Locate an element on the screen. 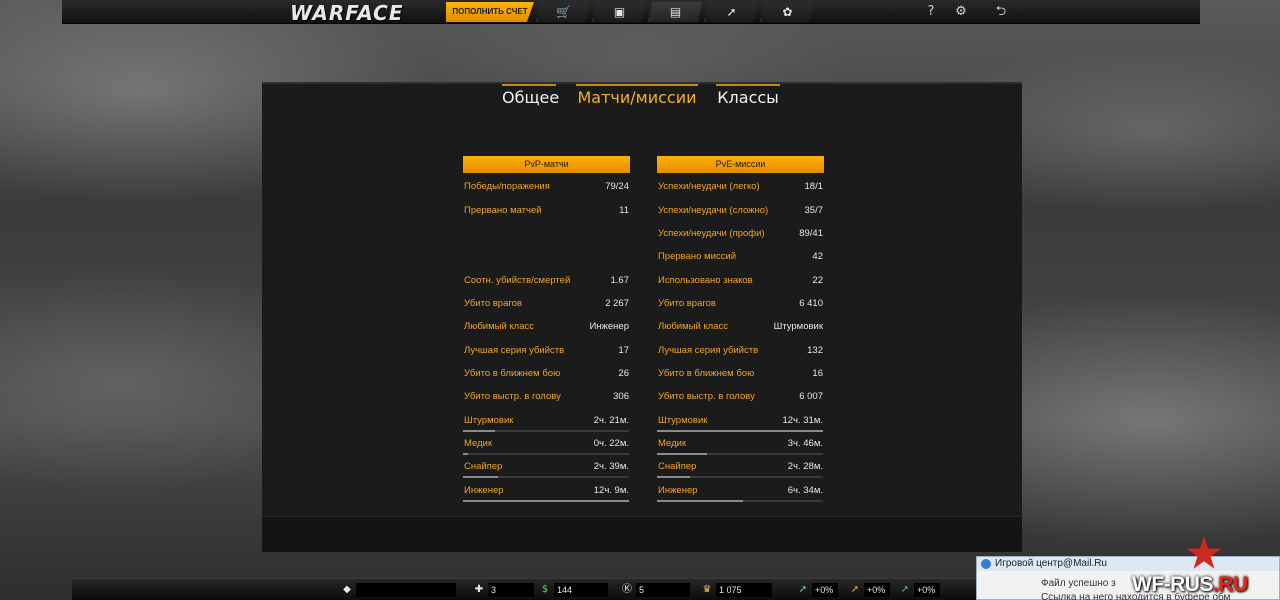 The height and width of the screenshot is (600, 1280). stat-value: 18/1 is located at coordinates (814, 186).